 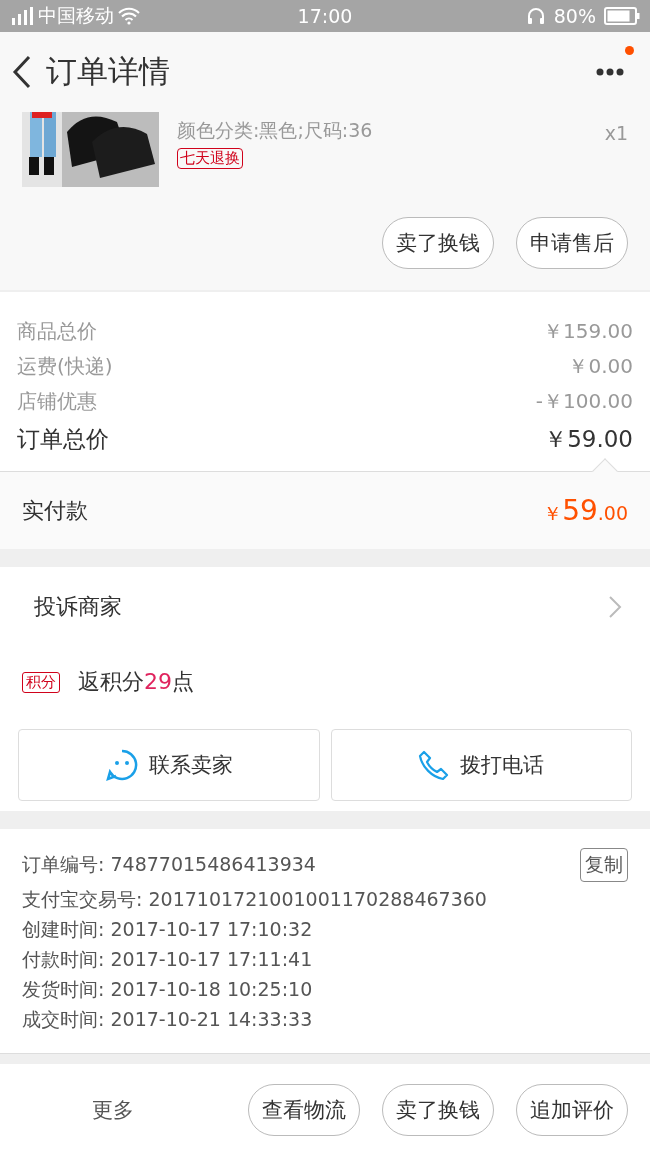 What do you see at coordinates (78, 607) in the screenshot?
I see `complaint-link: 投诉商家` at bounding box center [78, 607].